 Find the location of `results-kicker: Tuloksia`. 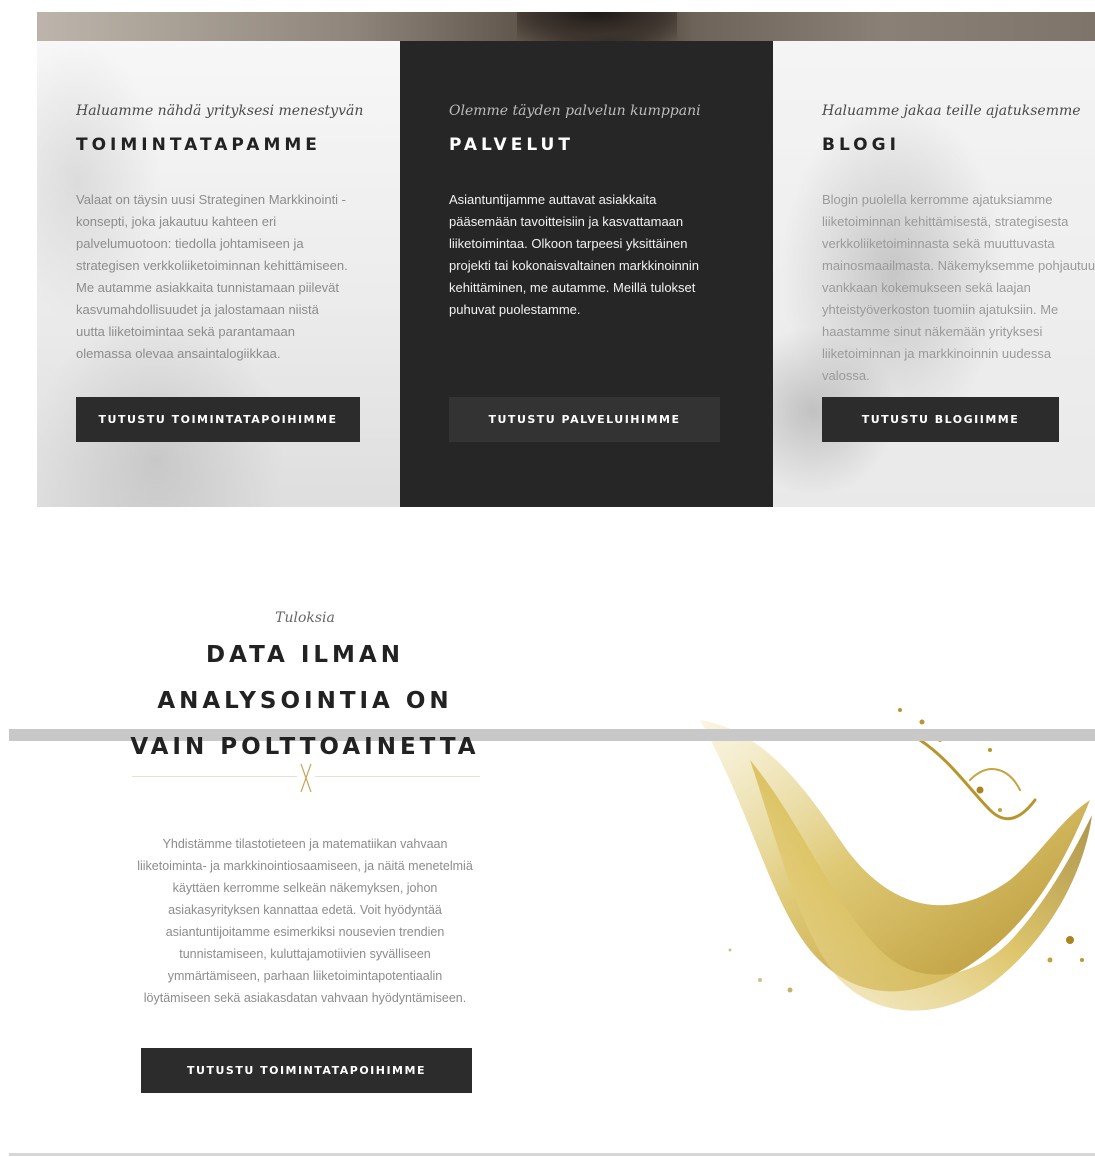

results-kicker: Tuloksia is located at coordinates (305, 618).